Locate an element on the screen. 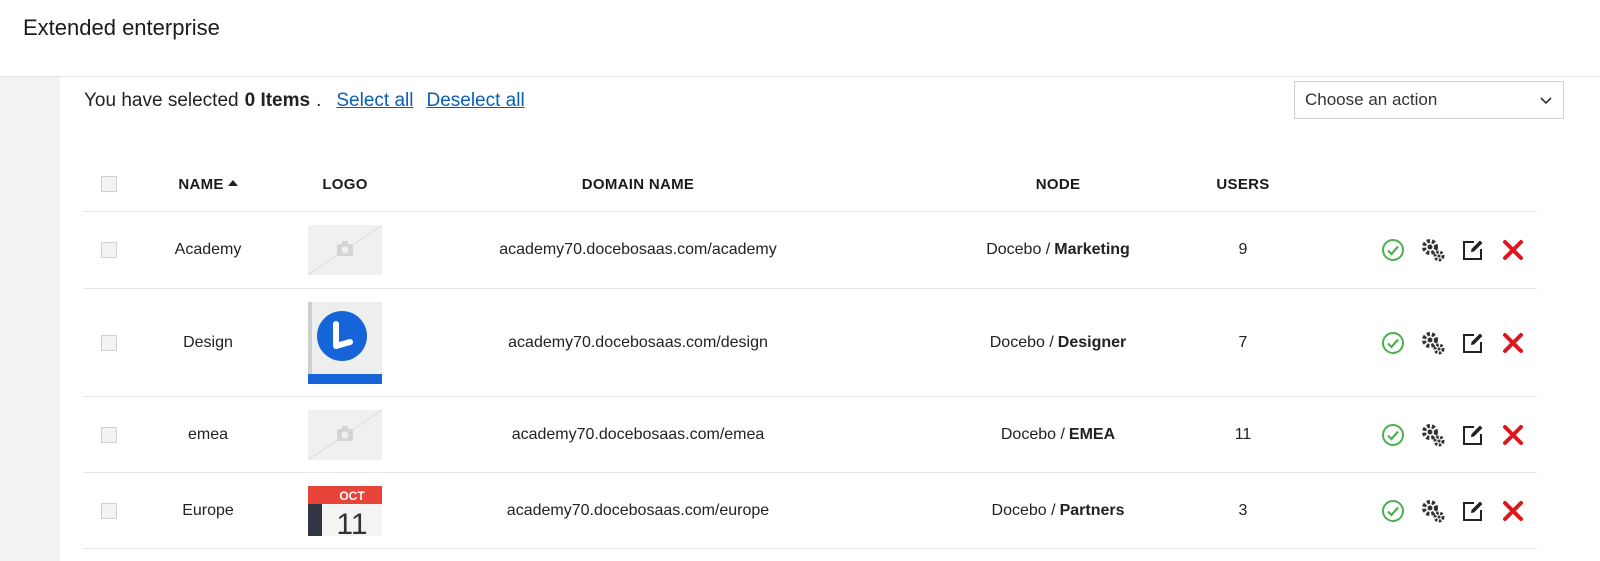  action-dropdown-value: Choose an action is located at coordinates (1371, 99).